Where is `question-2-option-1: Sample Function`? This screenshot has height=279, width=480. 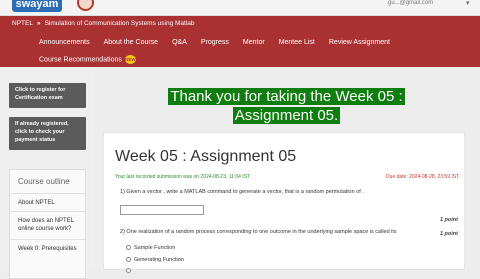 question-2-option-1: Sample Function is located at coordinates (150, 248).